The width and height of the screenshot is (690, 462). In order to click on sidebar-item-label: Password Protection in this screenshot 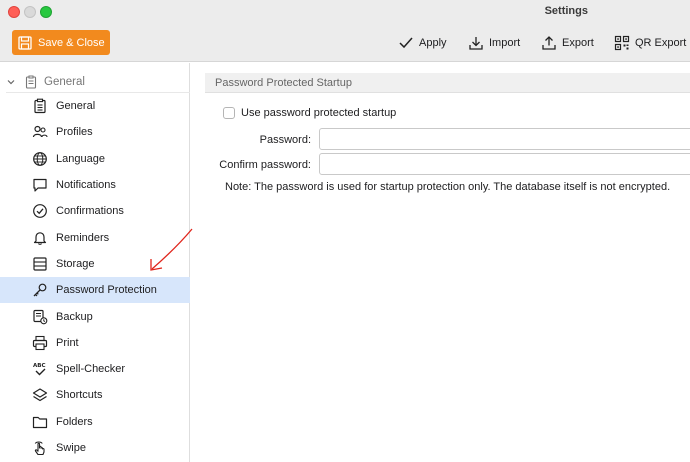, I will do `click(106, 290)`.